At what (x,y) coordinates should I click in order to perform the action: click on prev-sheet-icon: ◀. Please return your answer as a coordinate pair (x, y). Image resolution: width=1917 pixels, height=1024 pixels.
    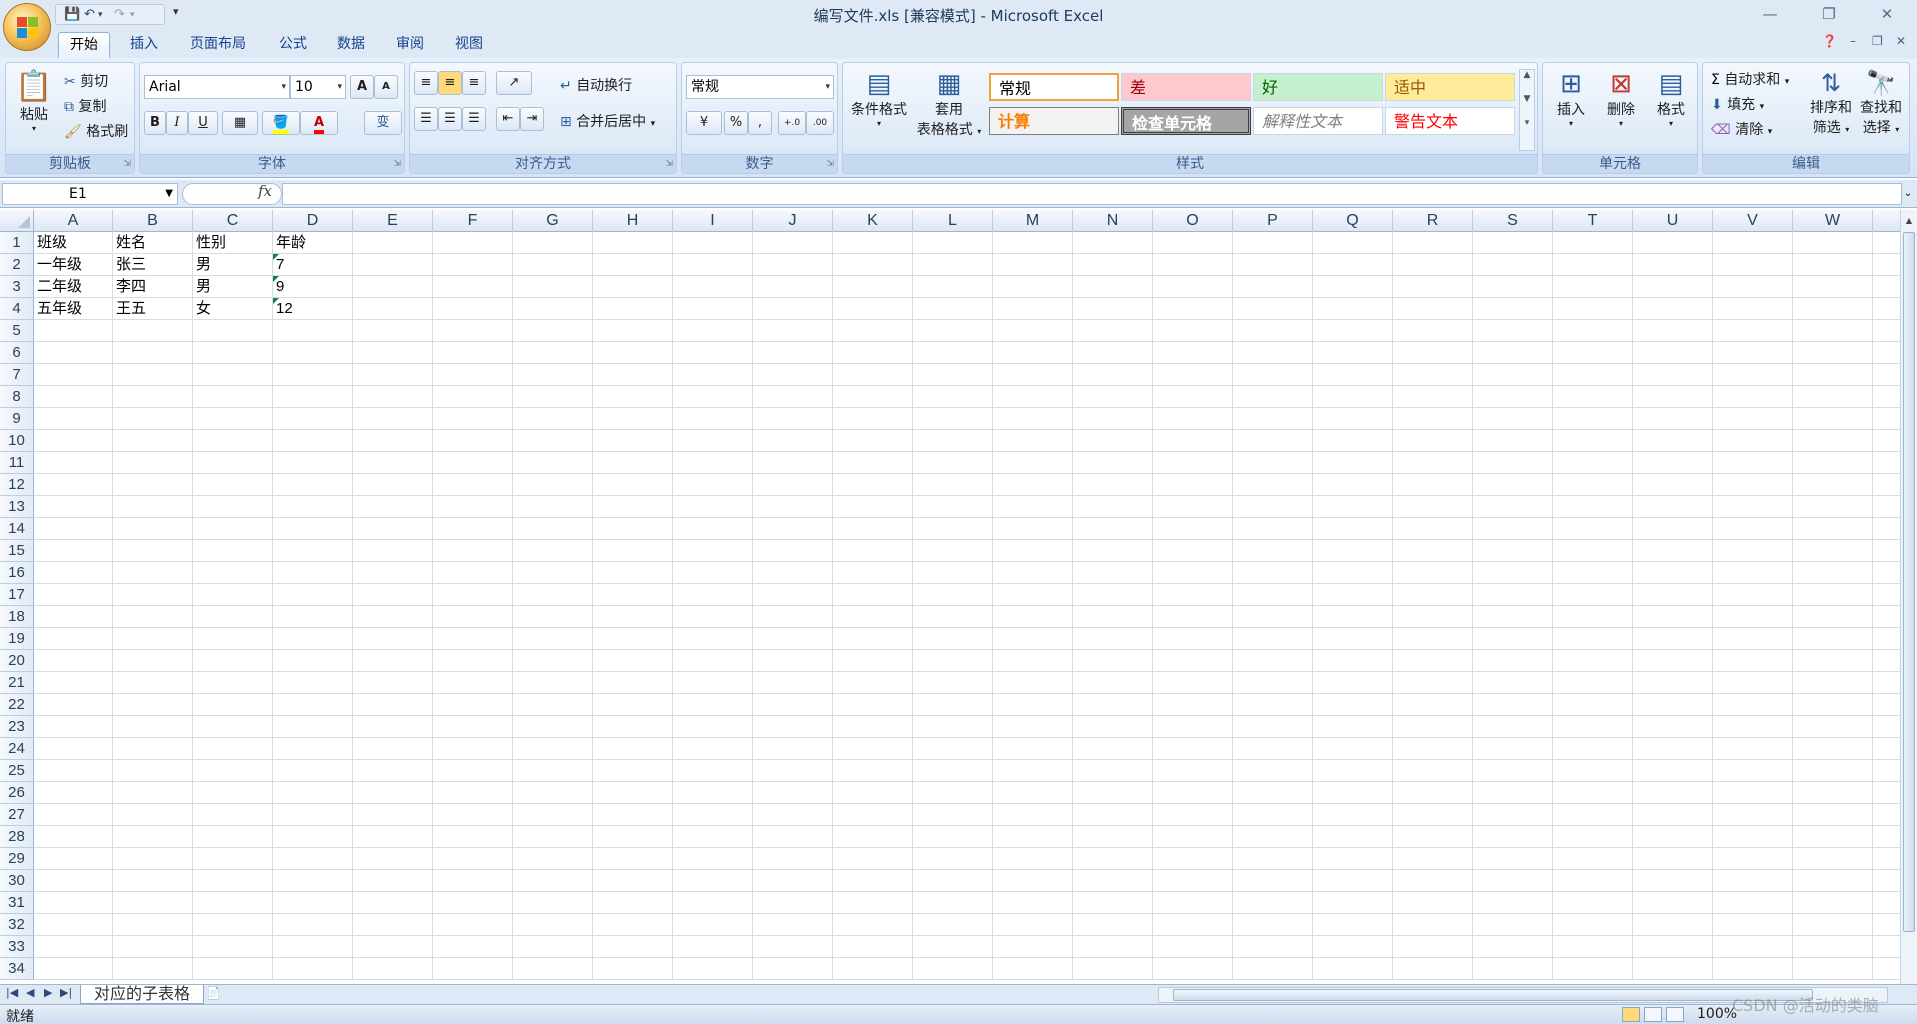
    Looking at the image, I should click on (30, 992).